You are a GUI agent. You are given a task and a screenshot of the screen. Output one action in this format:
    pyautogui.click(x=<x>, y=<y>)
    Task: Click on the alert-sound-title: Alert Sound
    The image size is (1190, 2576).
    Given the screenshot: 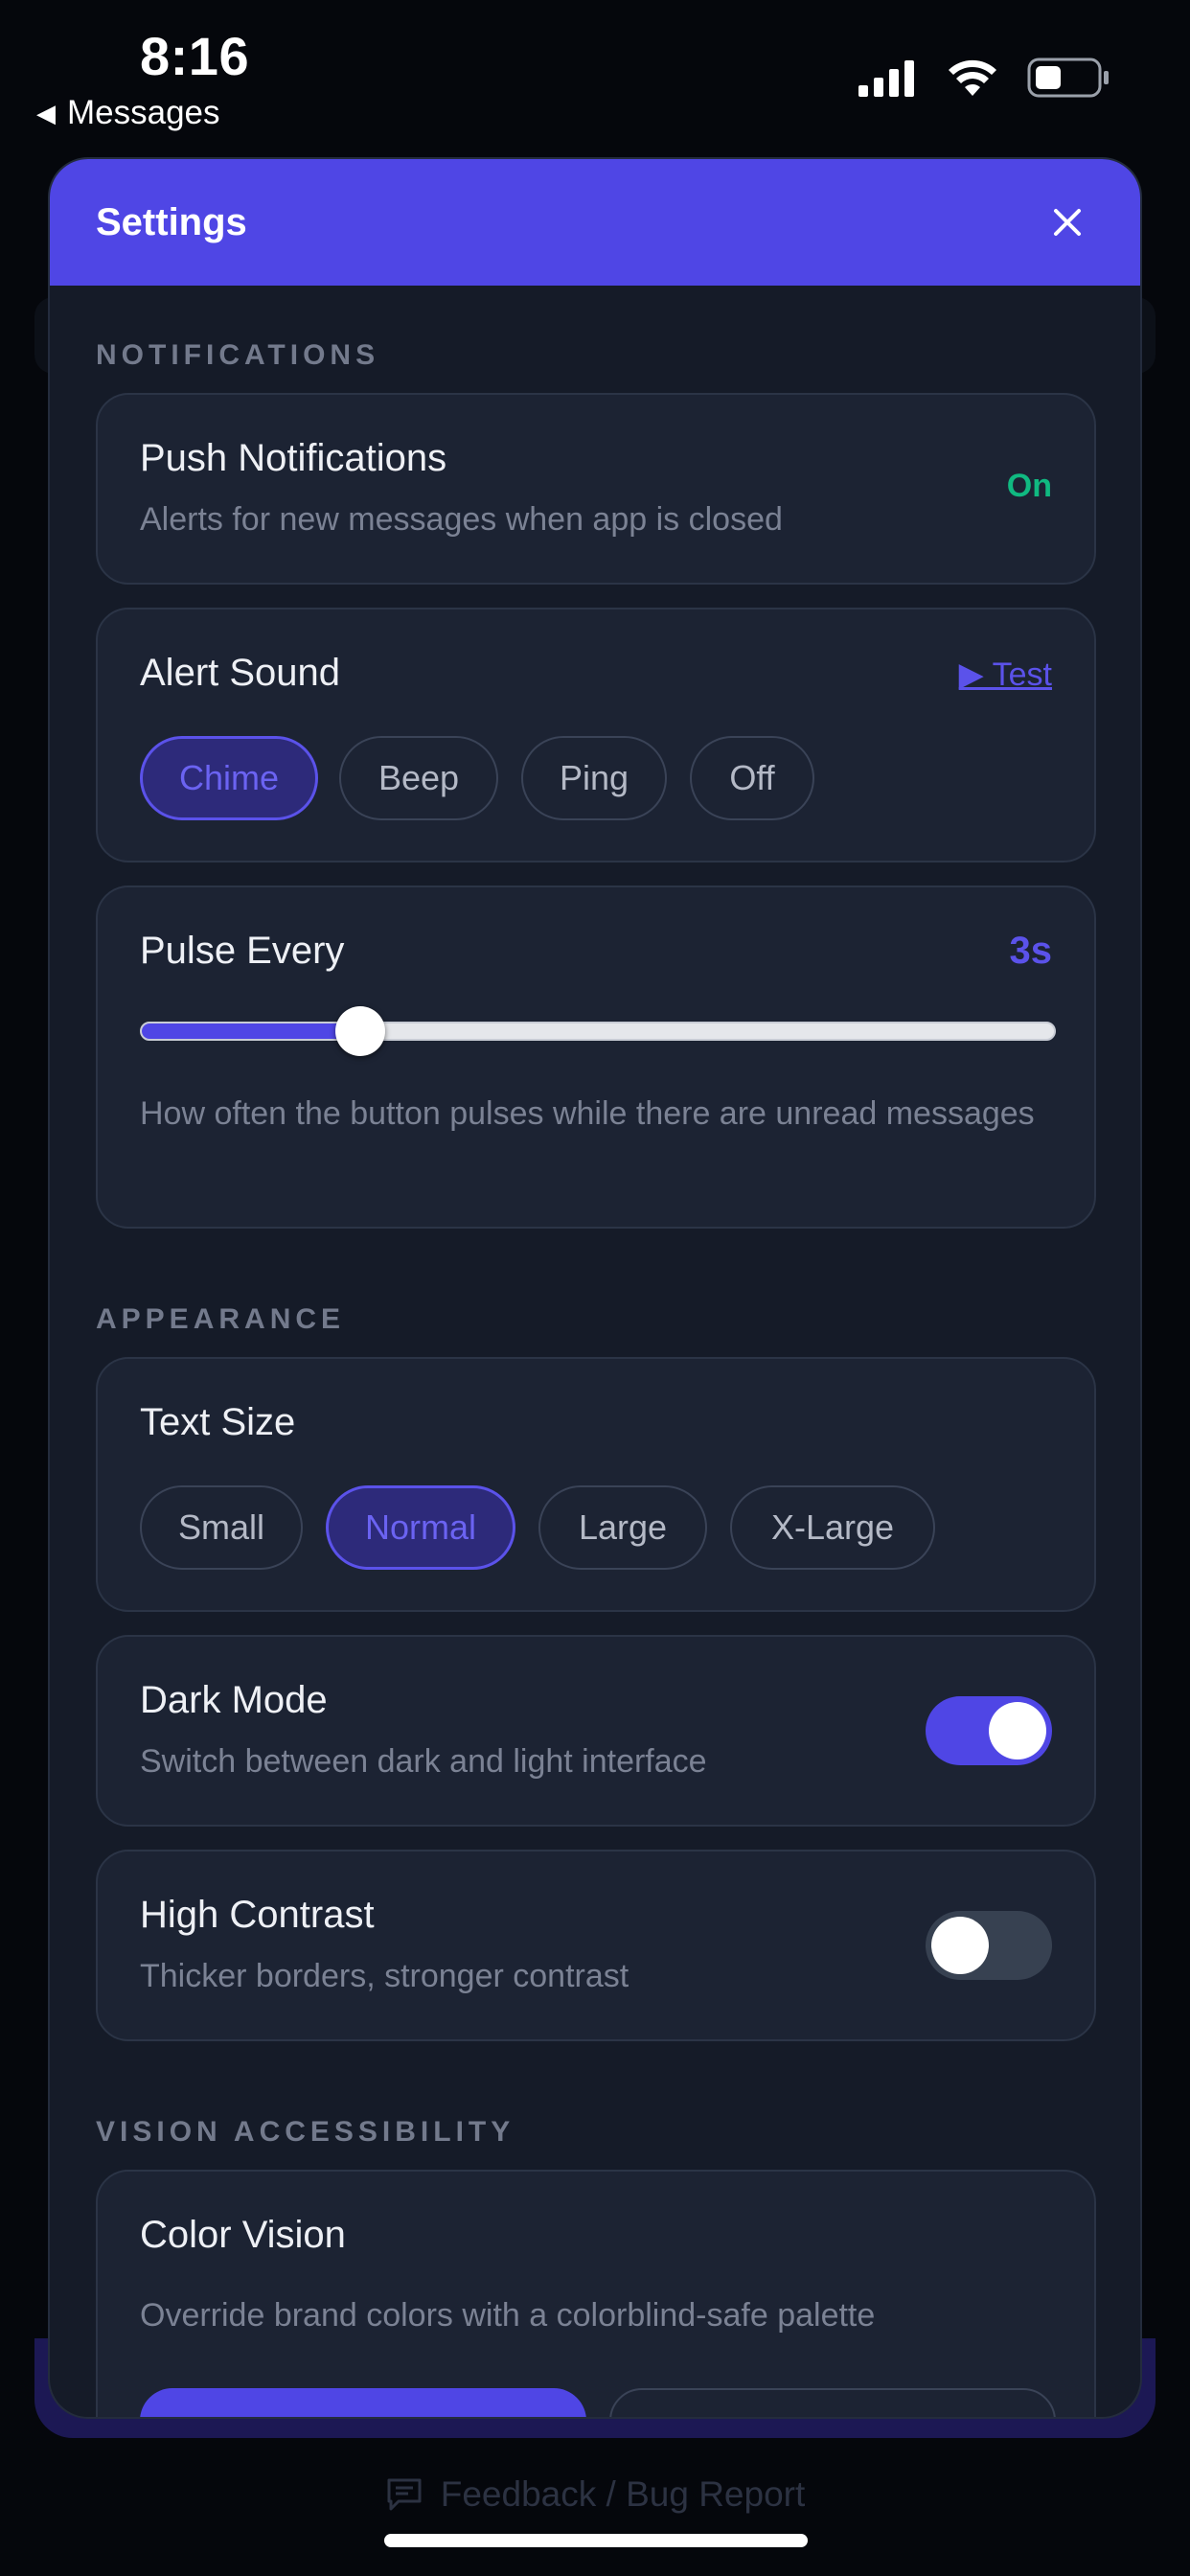 What is the action you would take?
    pyautogui.click(x=241, y=673)
    